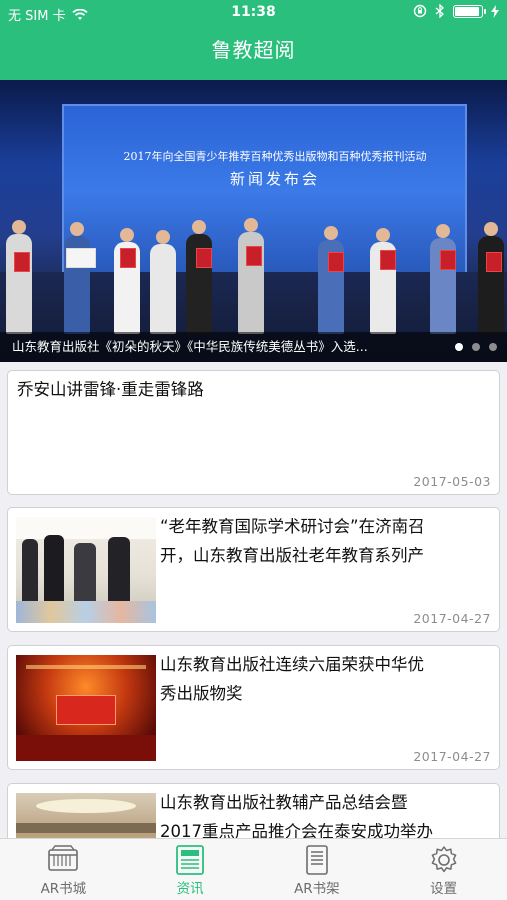 The image size is (507, 900). I want to click on charging-icon, so click(495, 11).